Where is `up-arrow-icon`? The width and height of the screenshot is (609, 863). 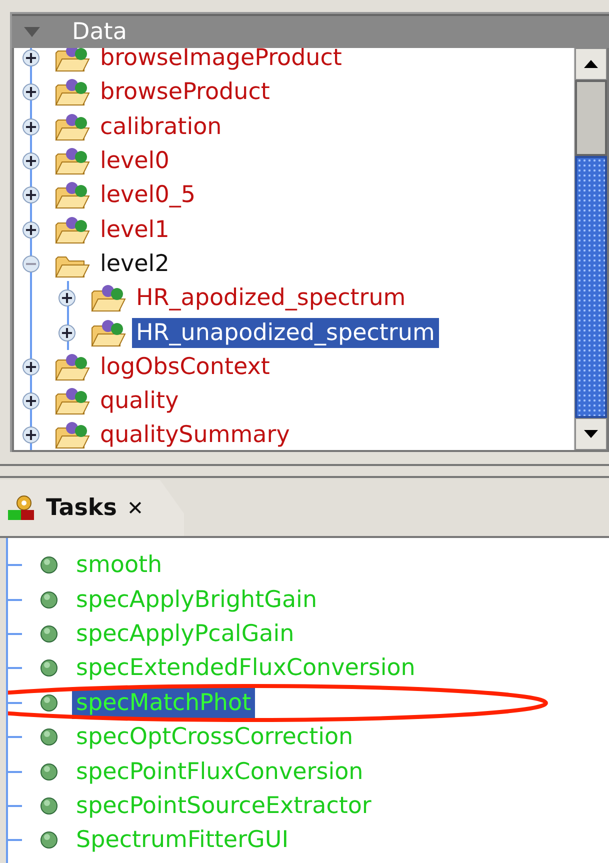 up-arrow-icon is located at coordinates (591, 64).